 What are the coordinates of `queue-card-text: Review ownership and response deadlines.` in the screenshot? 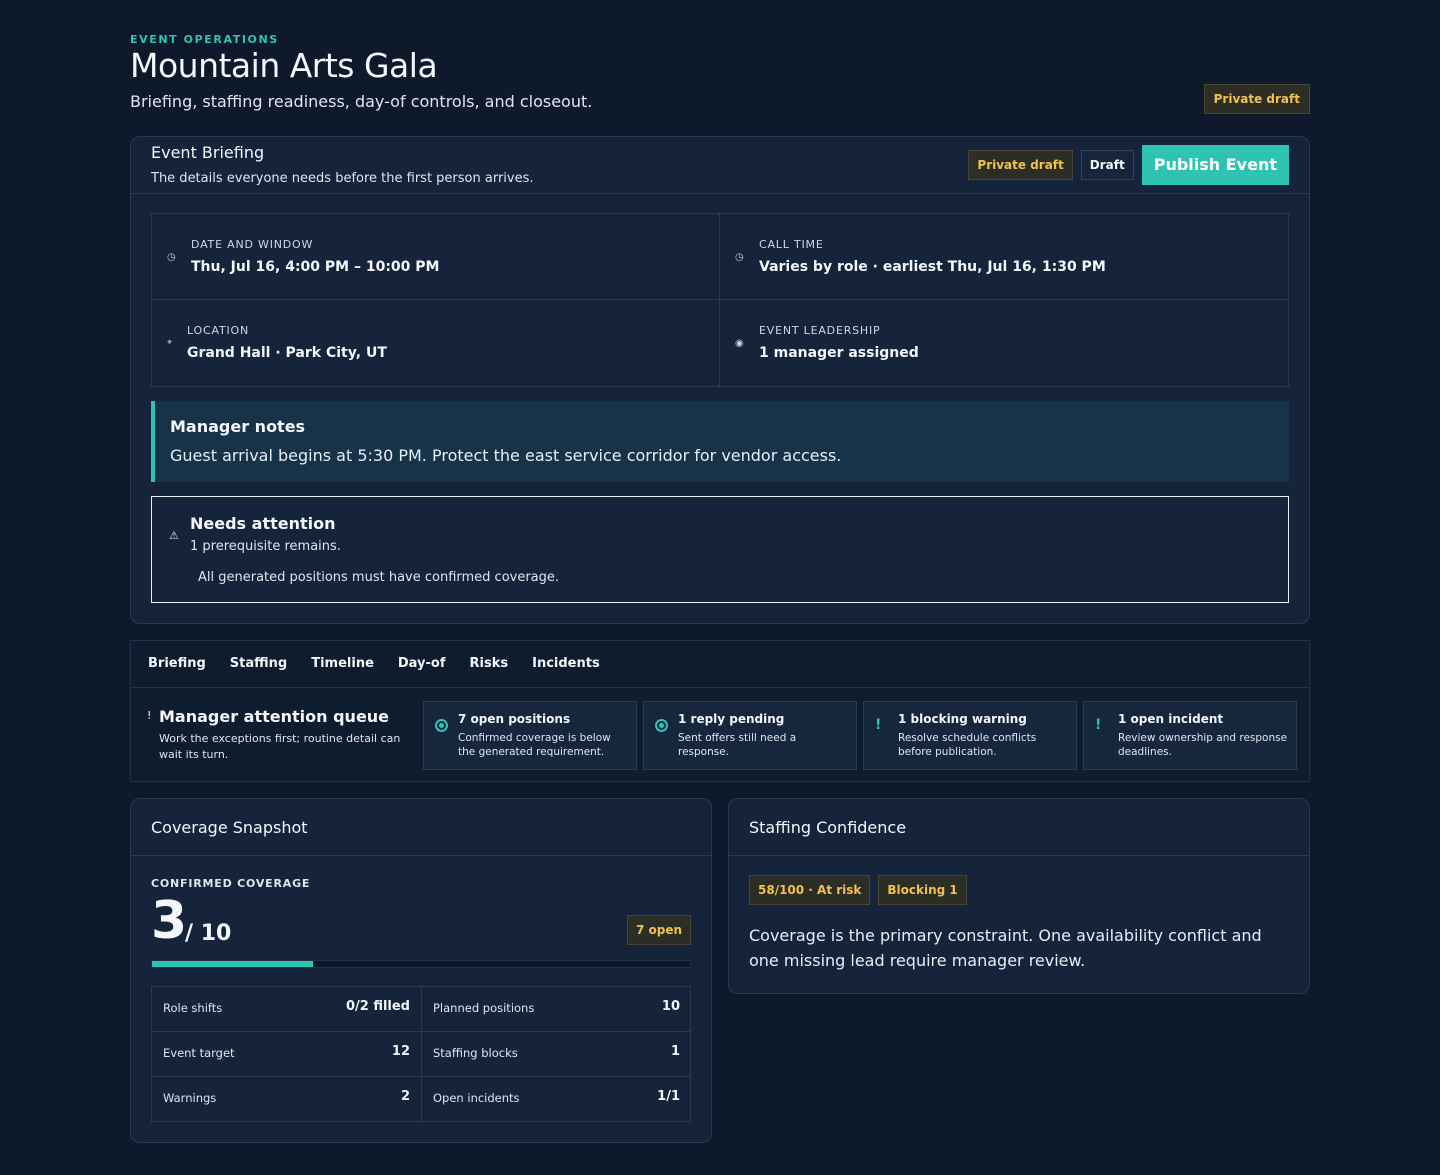 It's located at (1203, 745).